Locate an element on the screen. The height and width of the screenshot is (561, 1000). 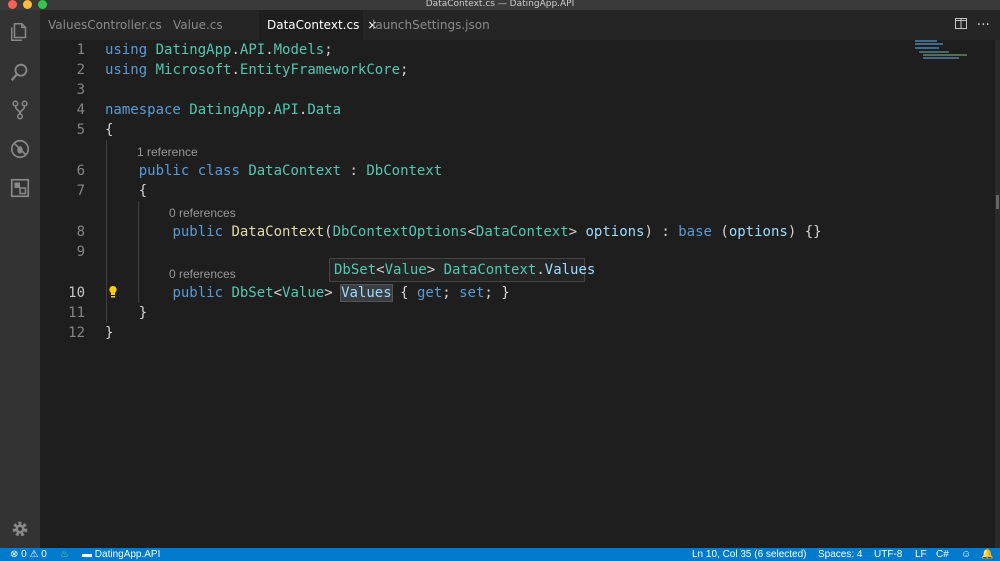
tab-launch-settings: launchSettings.json is located at coordinates (429, 25).